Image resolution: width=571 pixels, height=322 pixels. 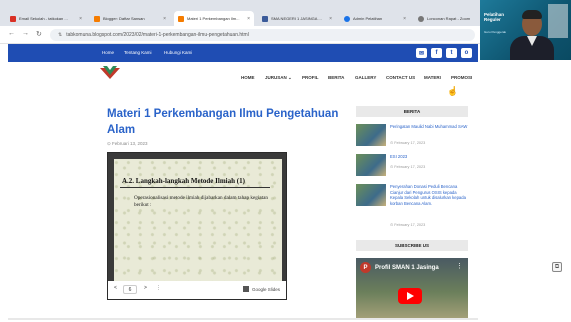 I want to click on nav-contact: CONTACT US, so click(x=400, y=77).